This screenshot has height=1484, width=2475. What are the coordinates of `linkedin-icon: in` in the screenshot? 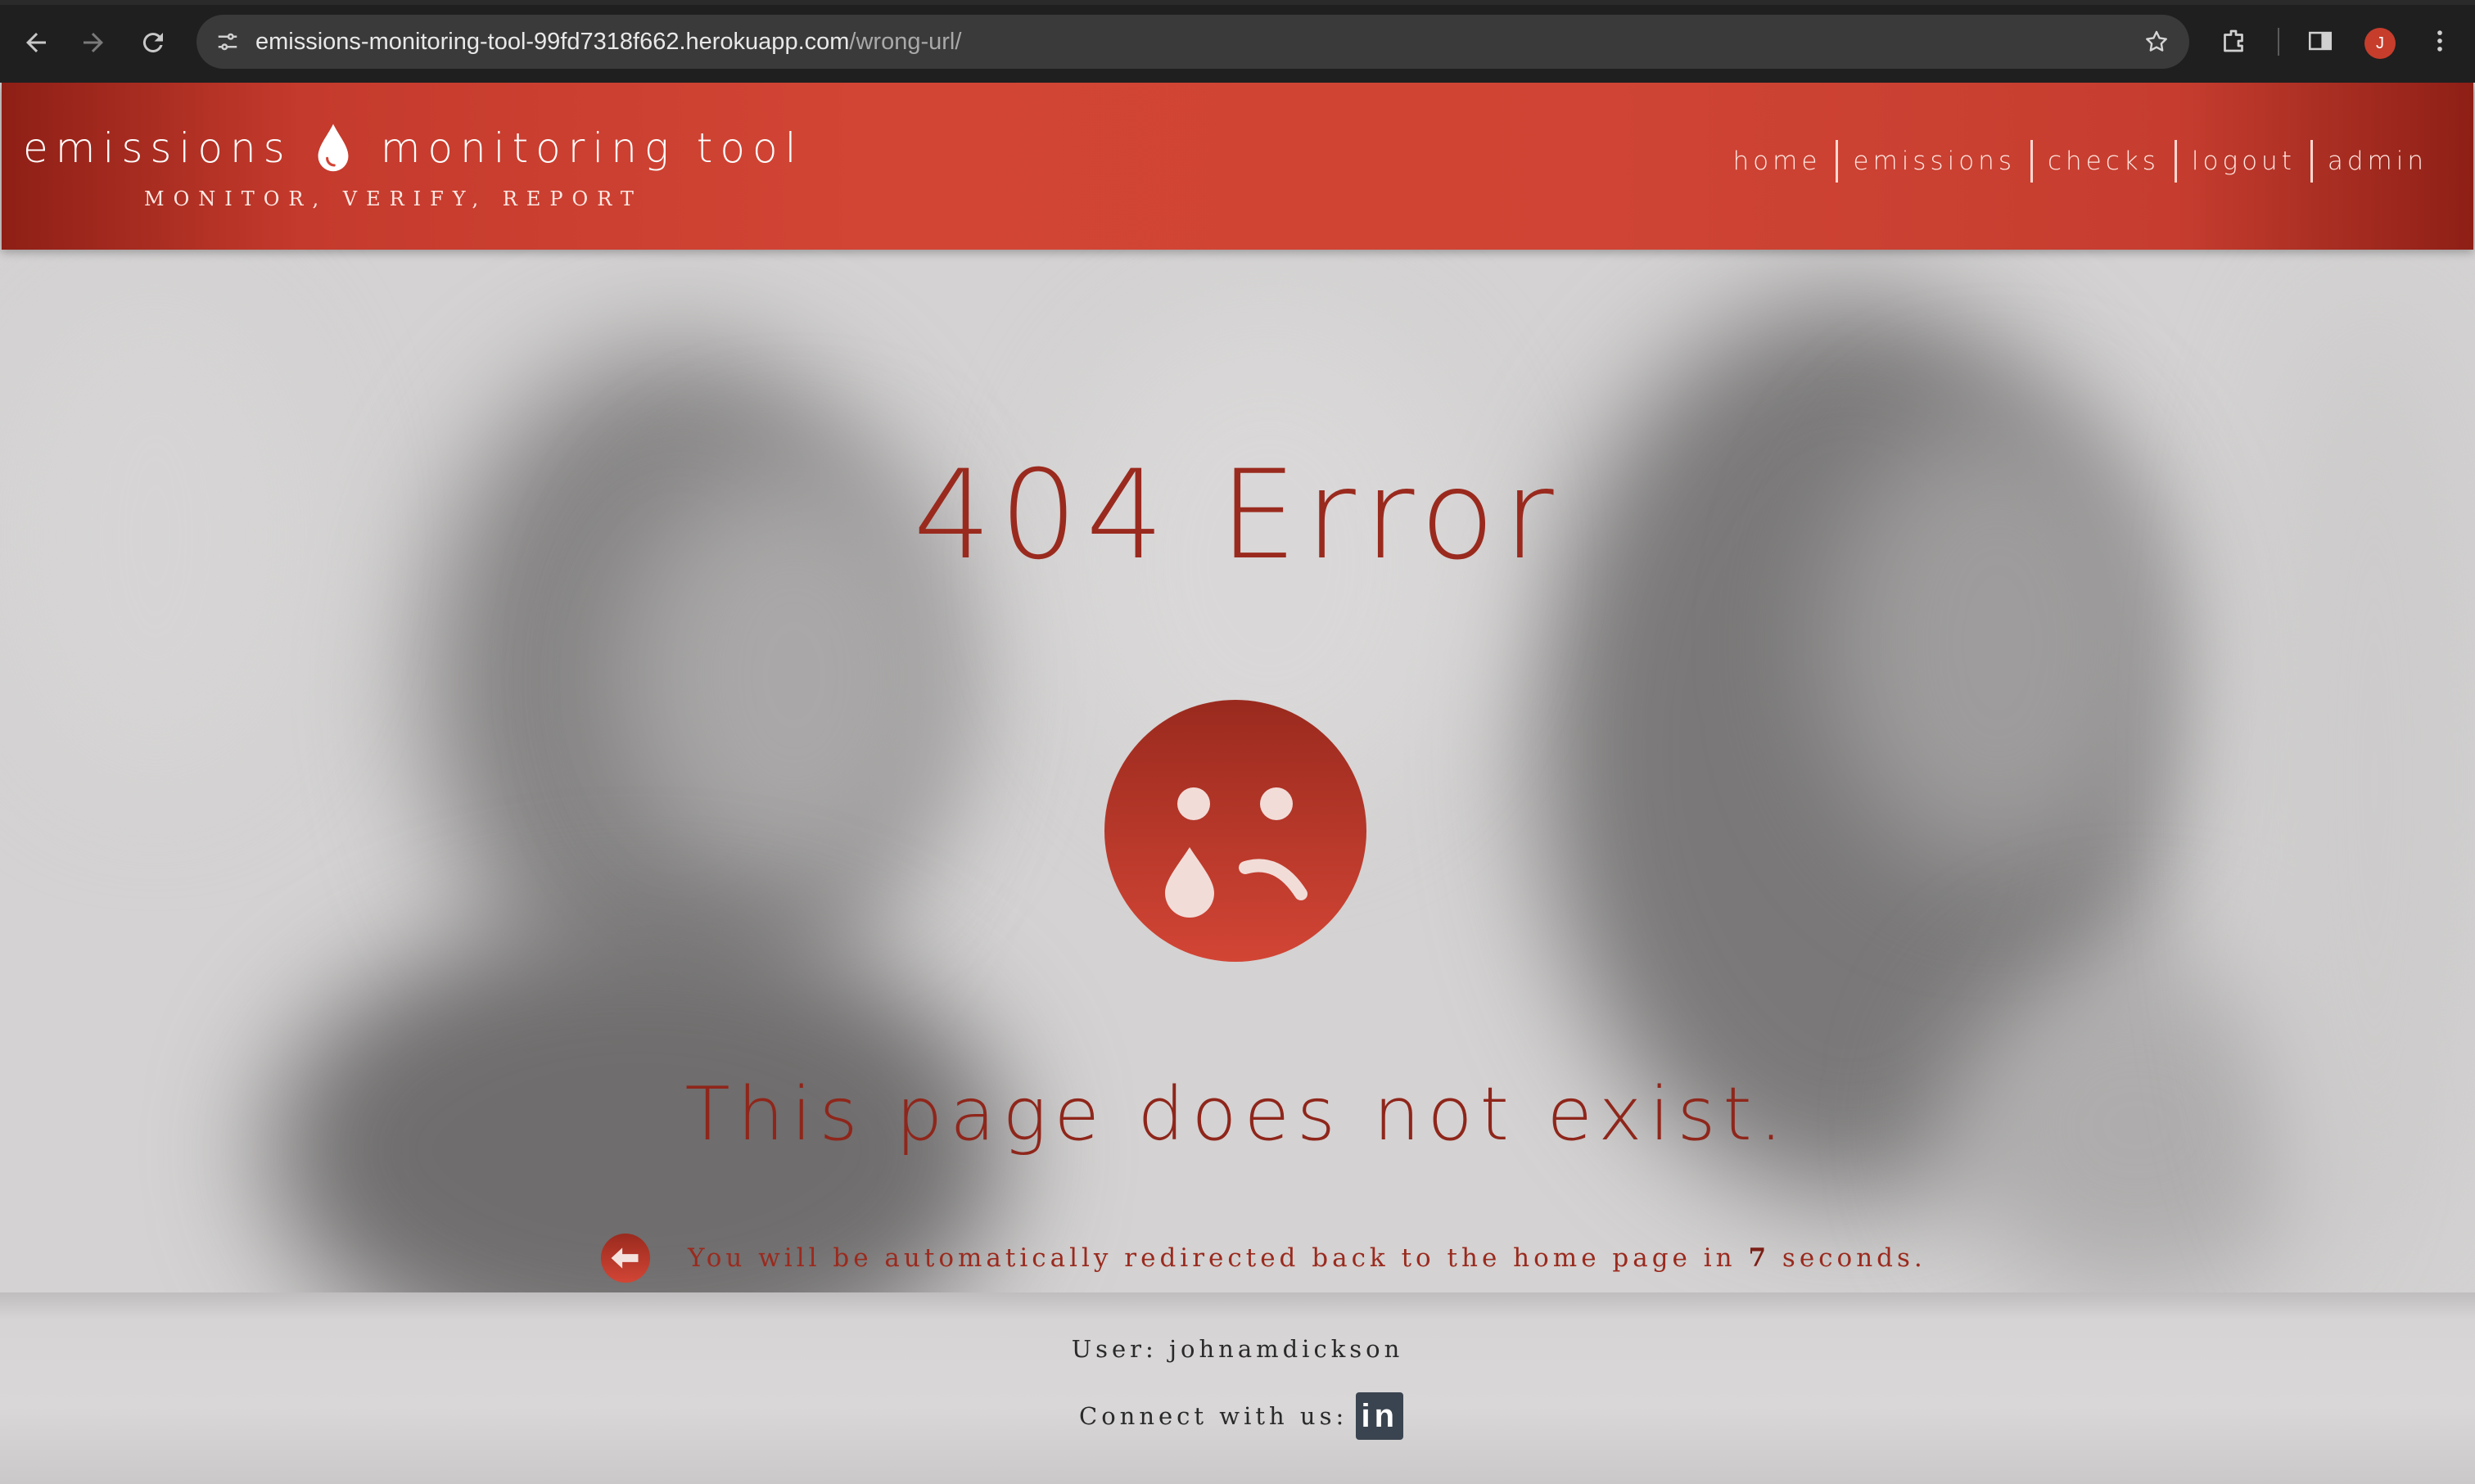 It's located at (1380, 1416).